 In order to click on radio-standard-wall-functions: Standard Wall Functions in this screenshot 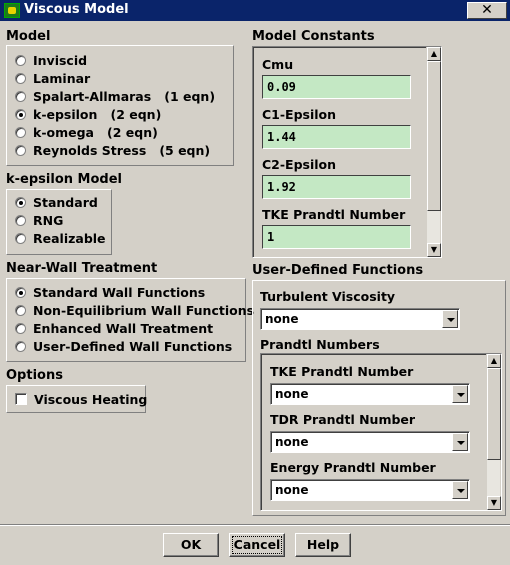, I will do `click(110, 294)`.